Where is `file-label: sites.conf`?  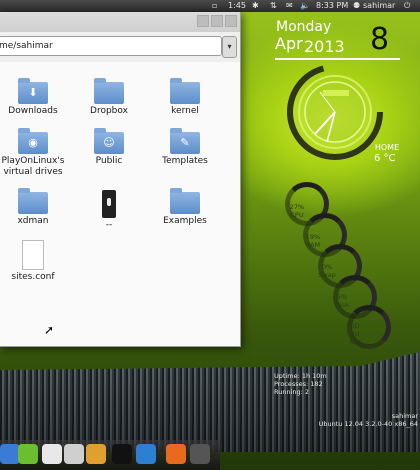
file-label: sites.conf is located at coordinates (33, 277).